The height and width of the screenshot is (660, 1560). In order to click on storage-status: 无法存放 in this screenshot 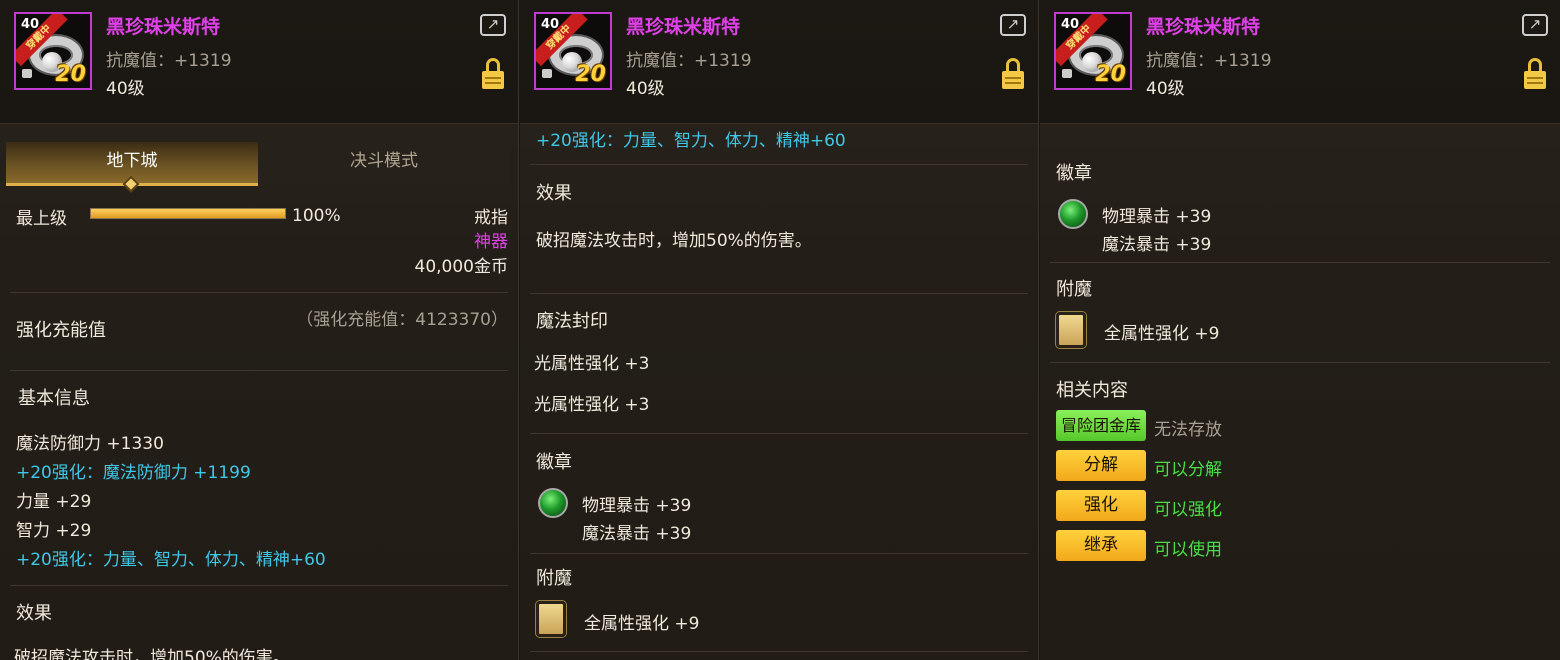, I will do `click(1188, 430)`.